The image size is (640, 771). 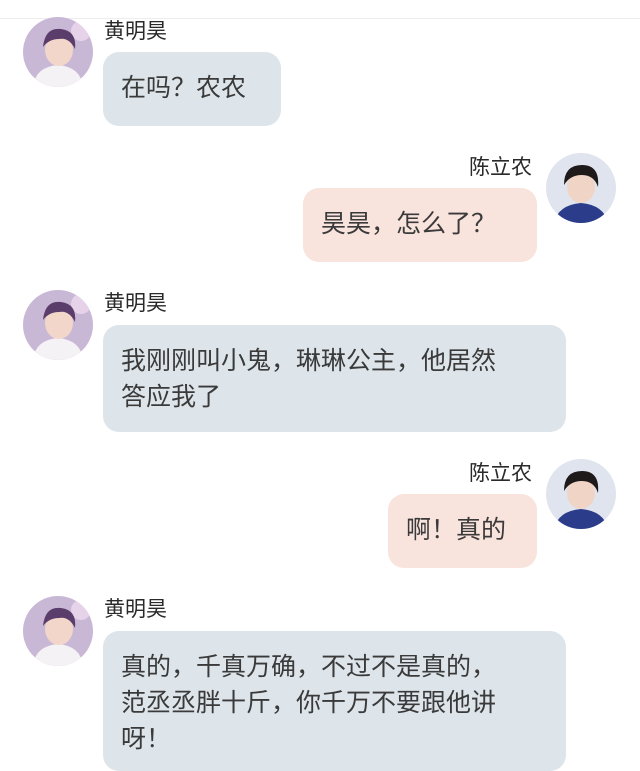 What do you see at coordinates (334, 378) in the screenshot?
I see `message-bubble: 我刚刚叫小鬼，琳琳公主，他居然 答应我了` at bounding box center [334, 378].